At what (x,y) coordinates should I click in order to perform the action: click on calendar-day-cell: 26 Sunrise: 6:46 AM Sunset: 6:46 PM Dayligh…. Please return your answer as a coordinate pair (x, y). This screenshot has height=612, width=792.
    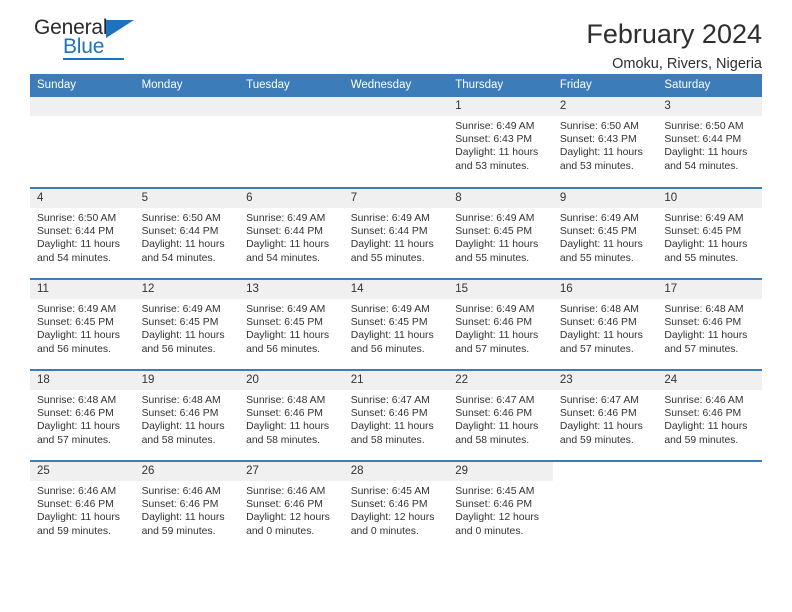
    Looking at the image, I should click on (187, 506).